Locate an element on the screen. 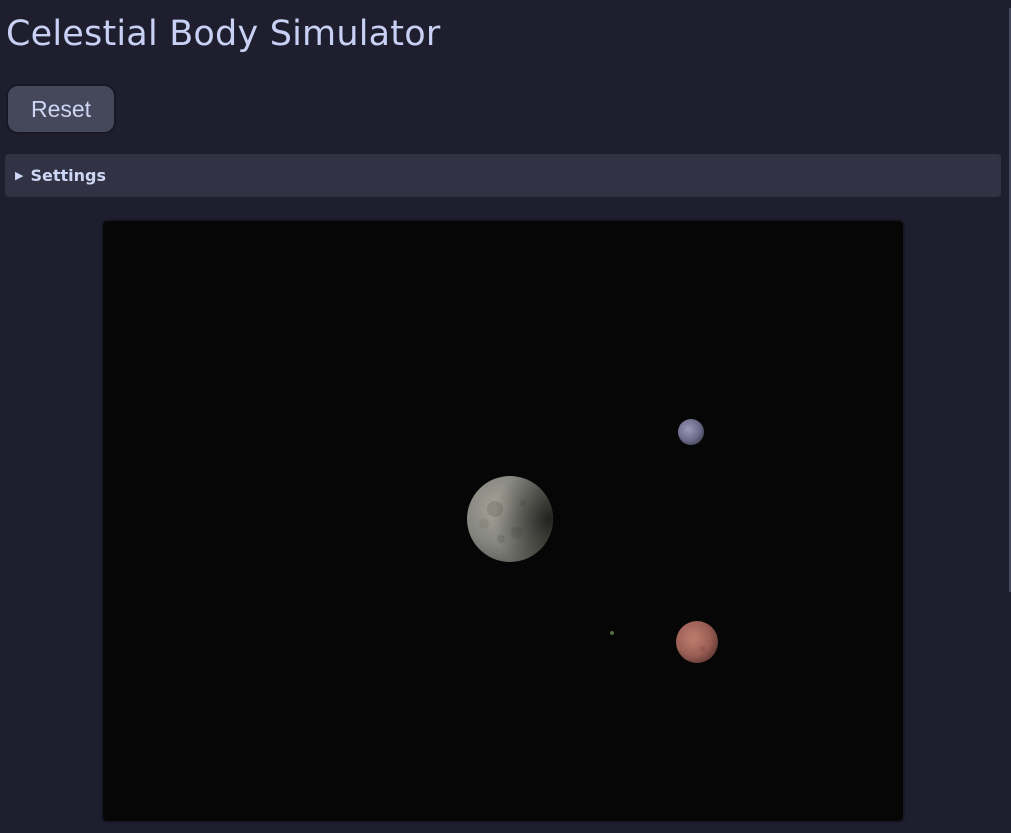 This screenshot has height=833, width=1011. red-planet-body is located at coordinates (697, 642).